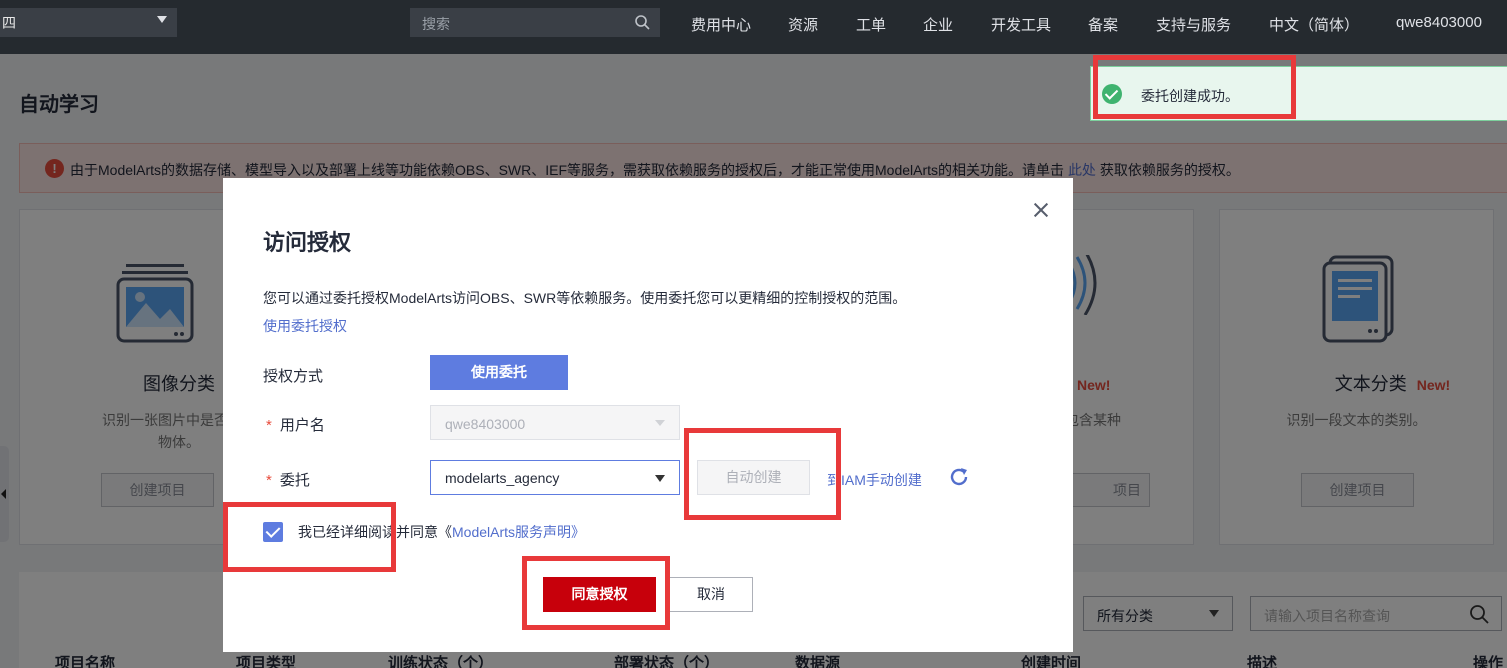 This screenshot has width=1507, height=668. What do you see at coordinates (1439, 22) in the screenshot?
I see `nav-username: qwe8403000` at bounding box center [1439, 22].